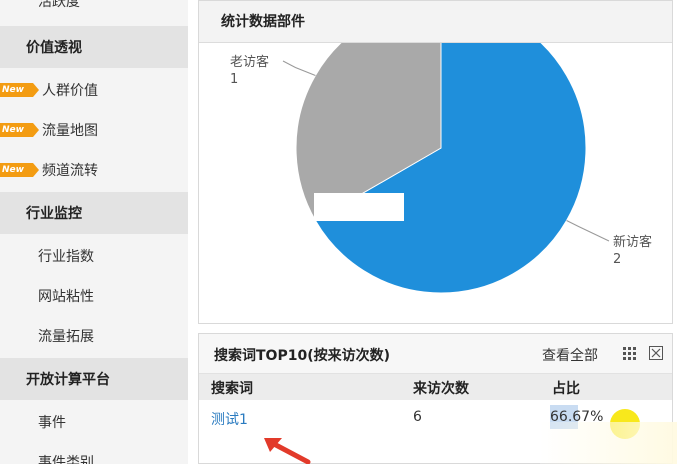 The image size is (677, 464). I want to click on sidebar-item-label: 流量拓展, so click(66, 337).